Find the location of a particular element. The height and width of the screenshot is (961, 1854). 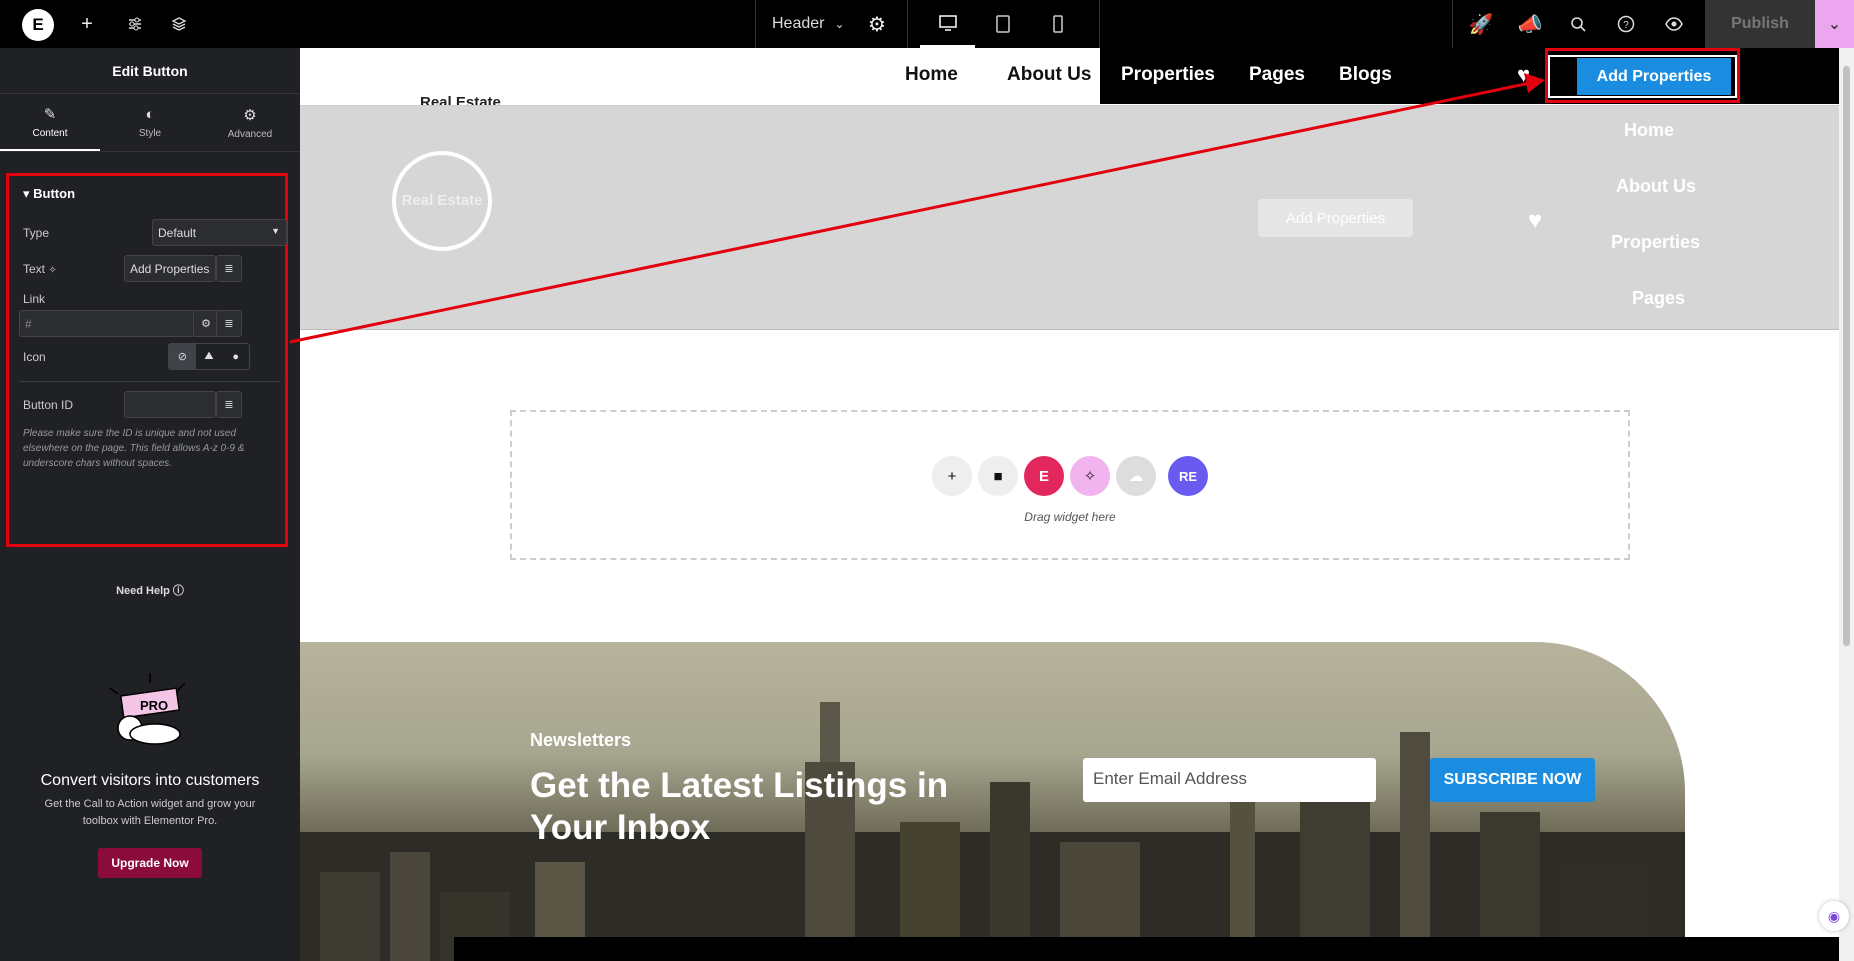

footer-dark-strip is located at coordinates (1146, 949).